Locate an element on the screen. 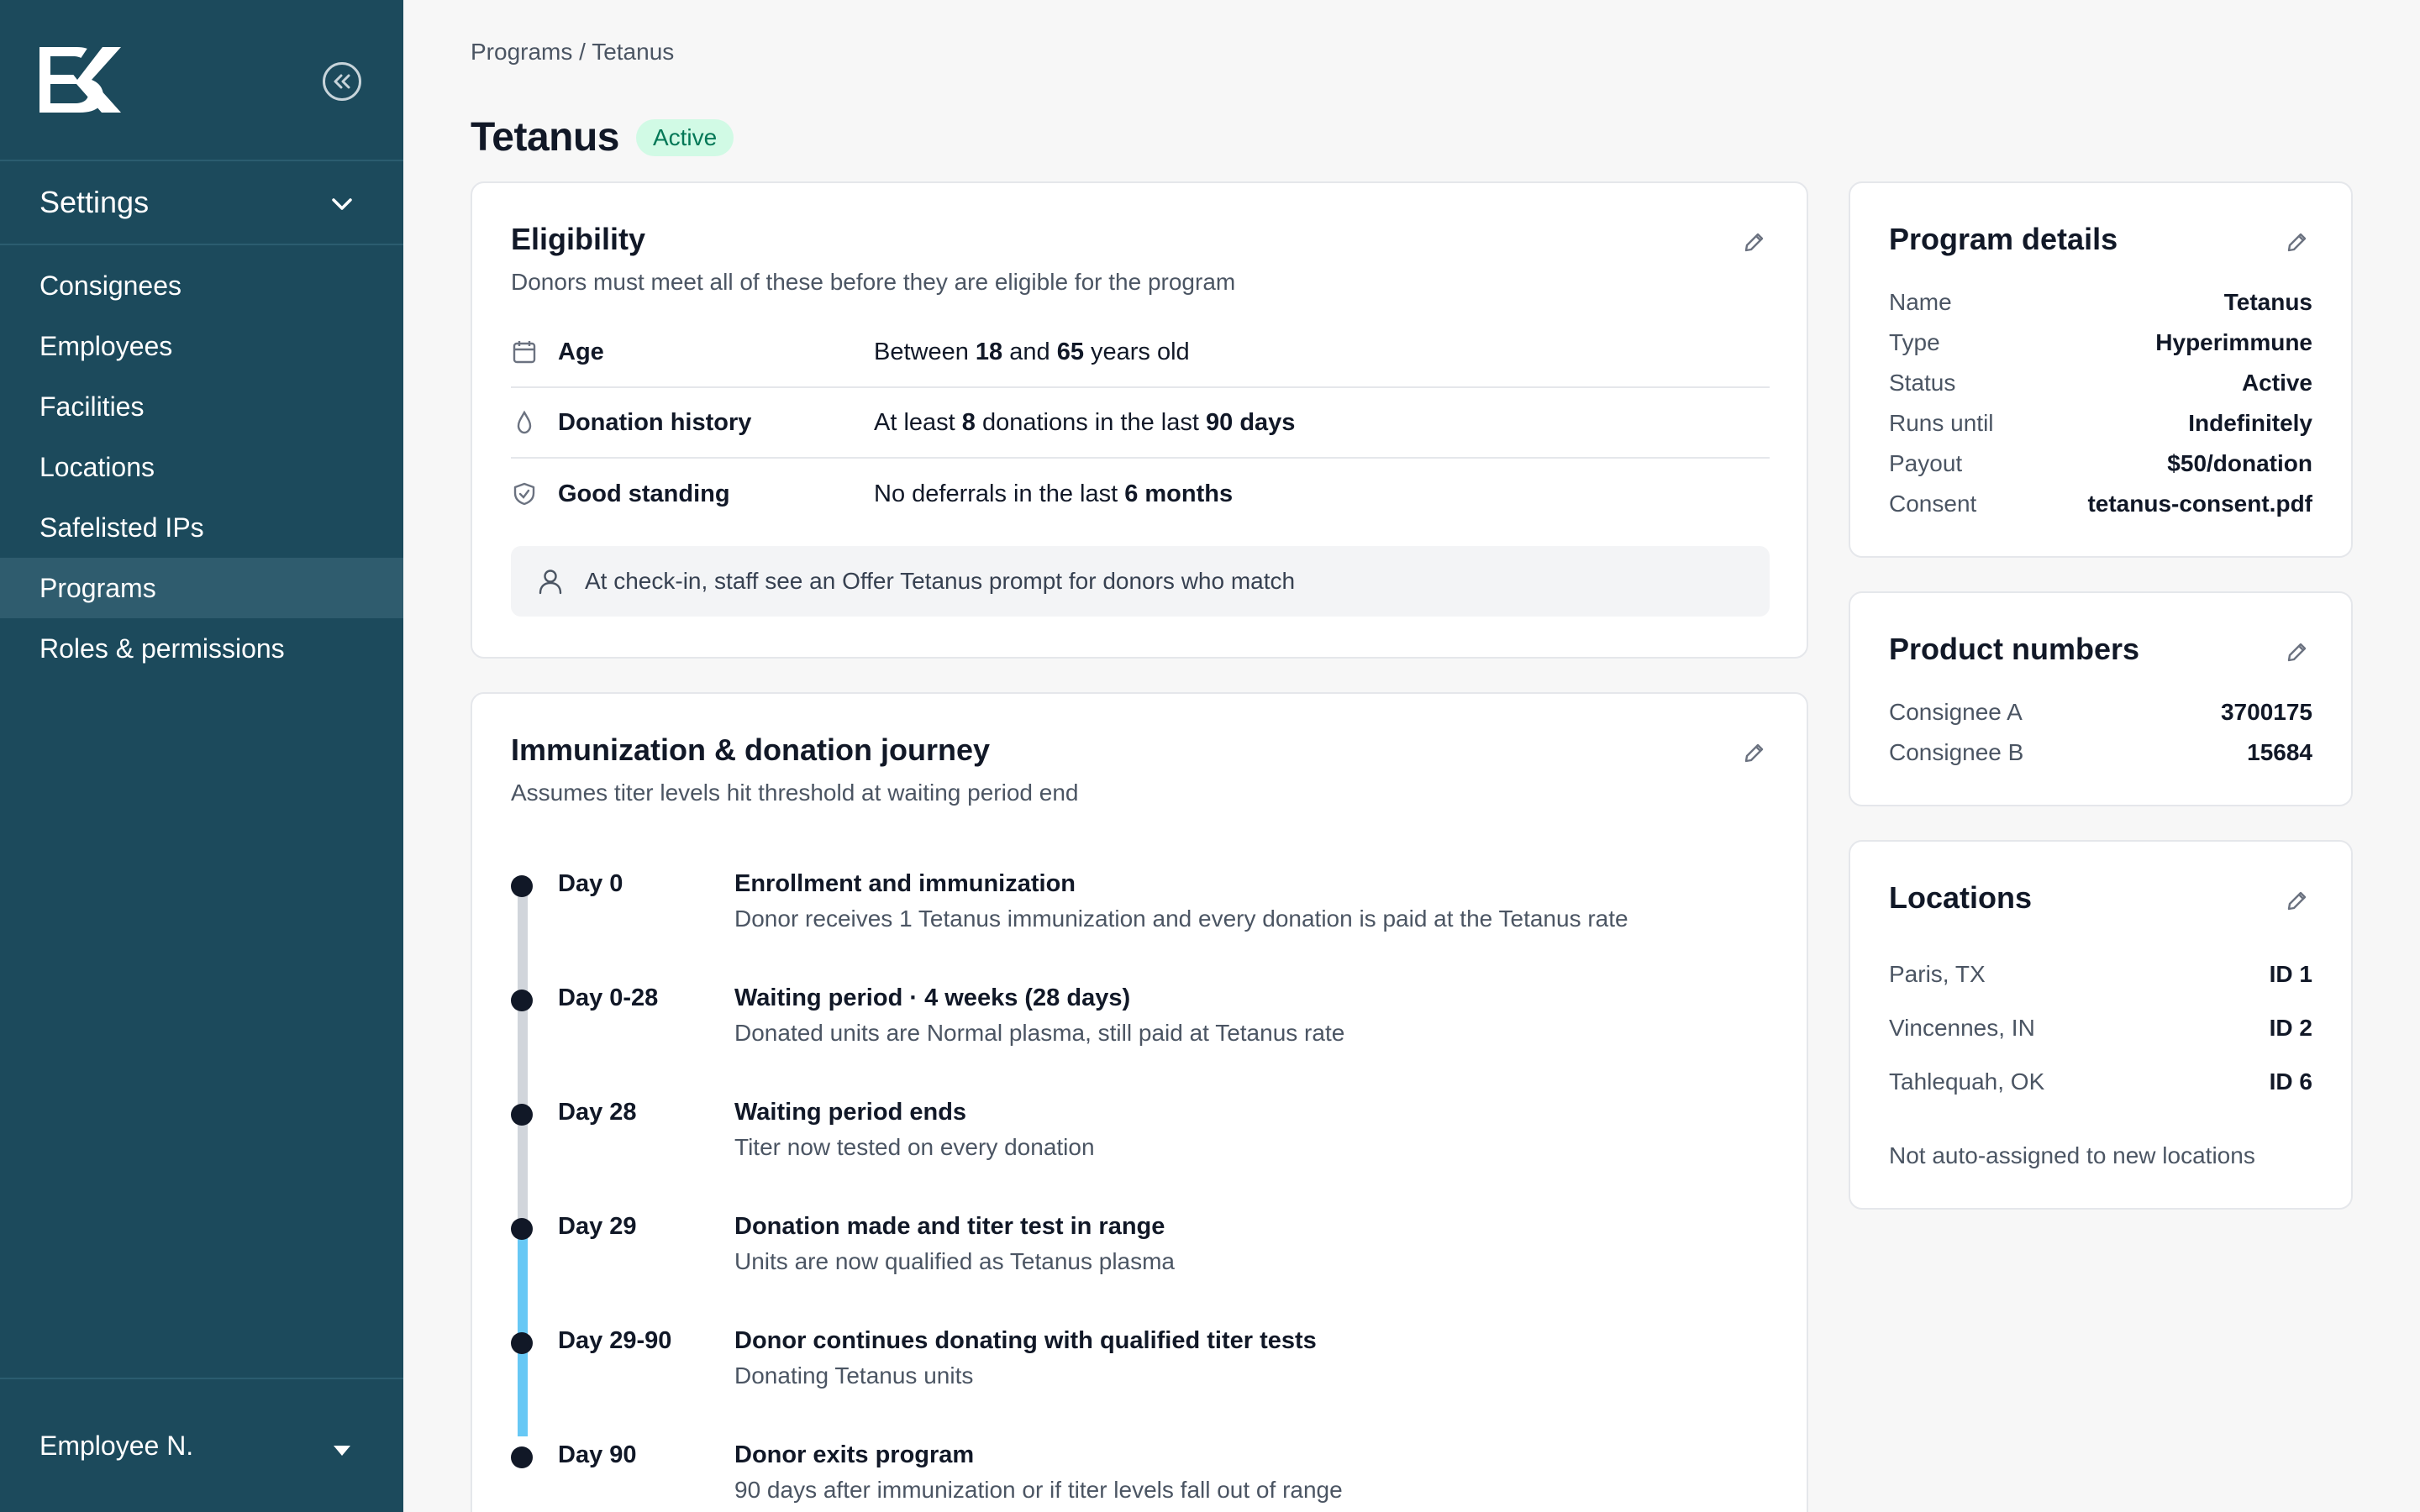 The height and width of the screenshot is (1512, 2420). double-chevron-left-icon is located at coordinates (342, 81).